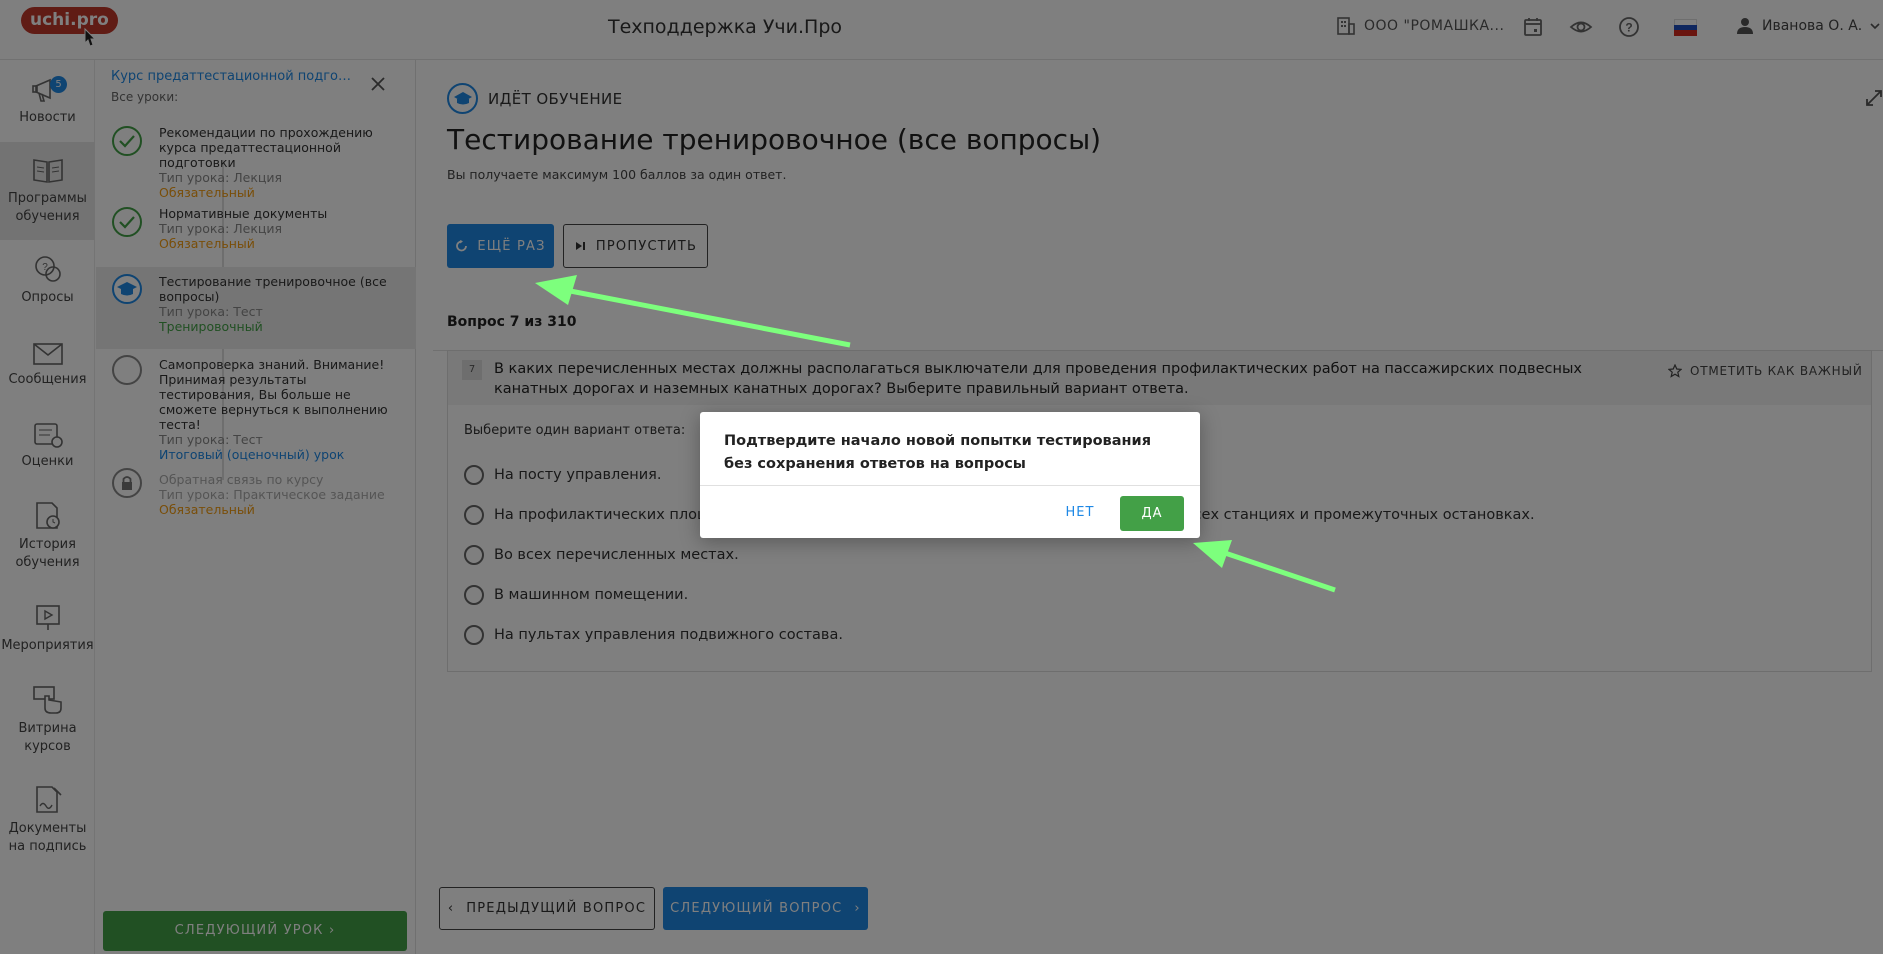 The image size is (1883, 954). I want to click on no-button: НЕТ, so click(1080, 513).